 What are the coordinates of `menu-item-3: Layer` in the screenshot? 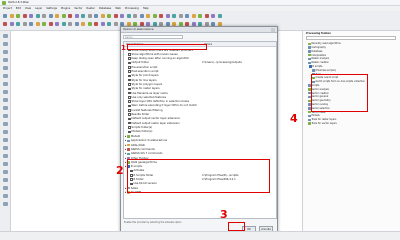 It's located at (38, 8).